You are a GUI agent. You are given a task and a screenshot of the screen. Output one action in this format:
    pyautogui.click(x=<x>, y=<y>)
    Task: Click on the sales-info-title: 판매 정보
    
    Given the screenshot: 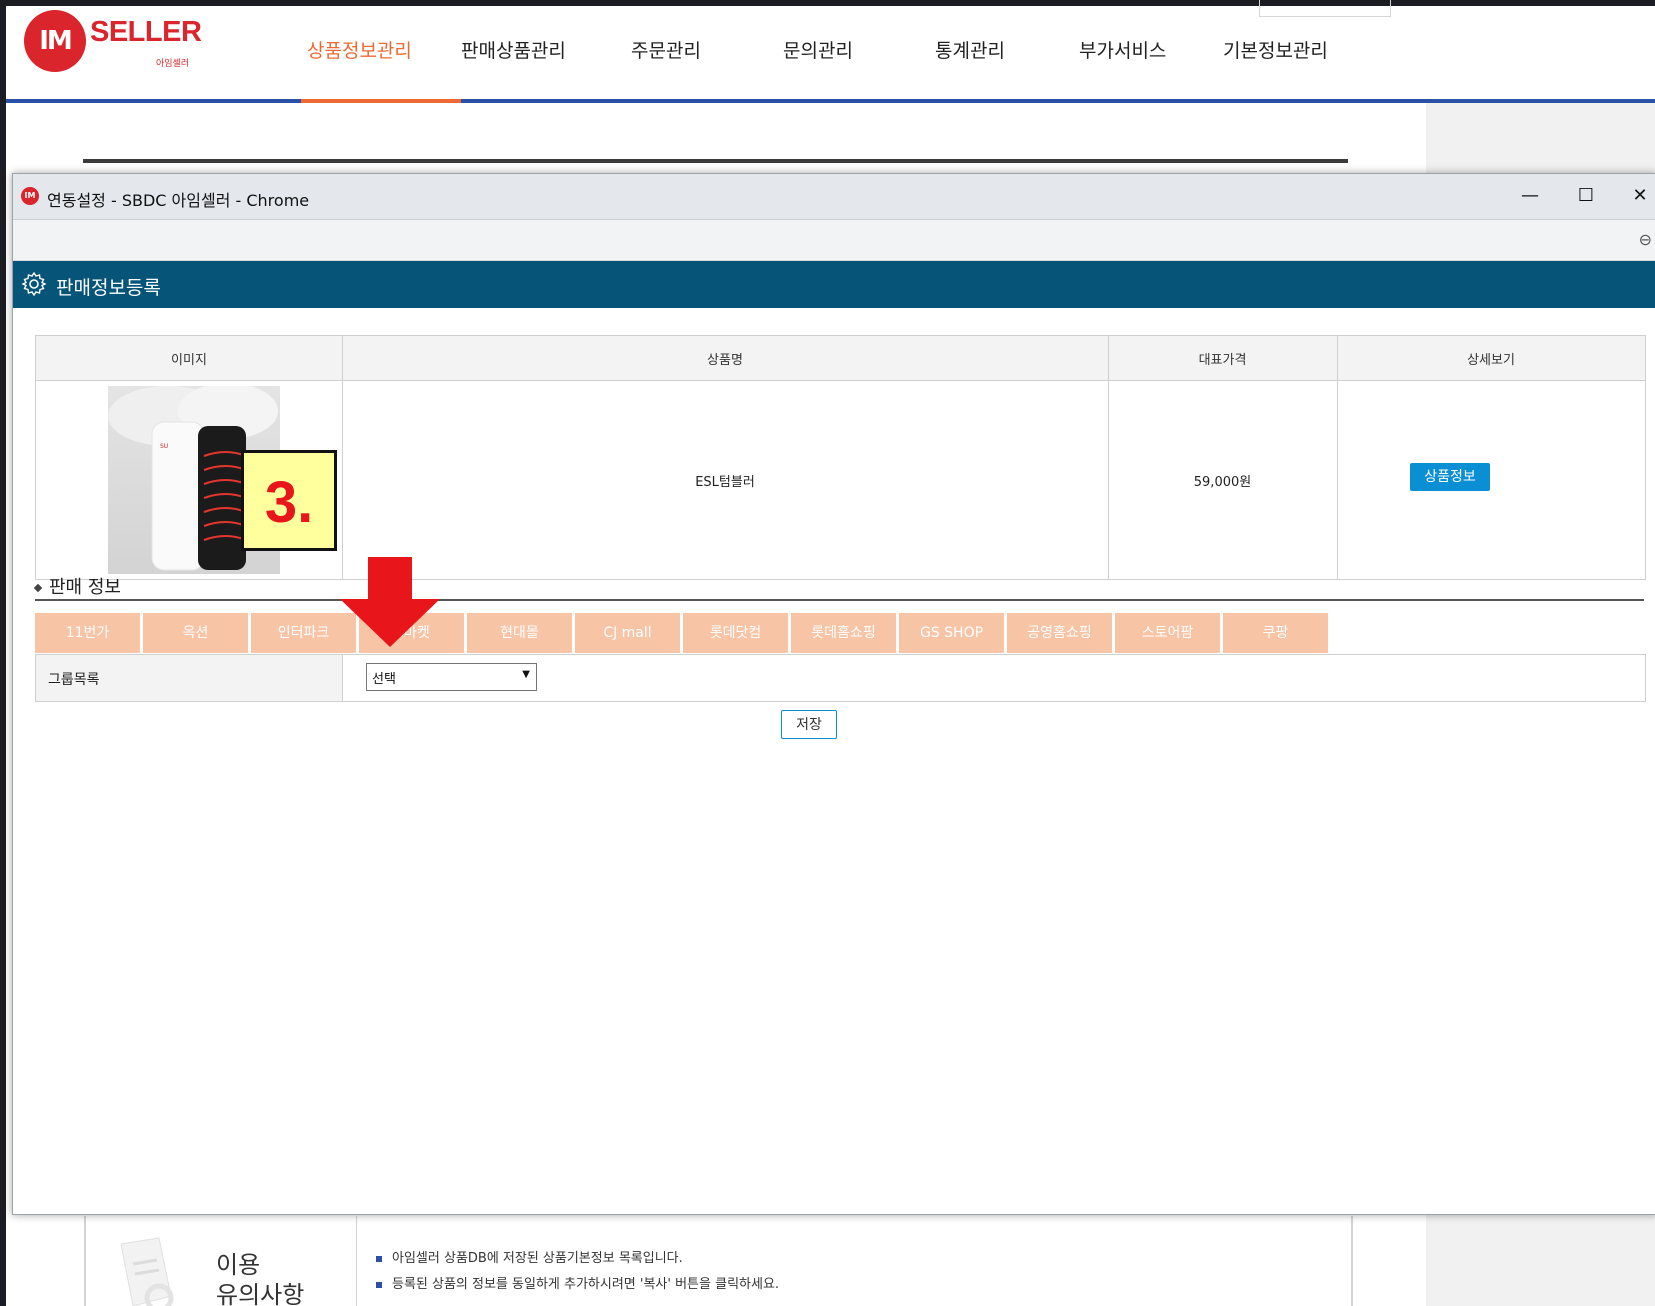 What is the action you would take?
    pyautogui.click(x=77, y=586)
    